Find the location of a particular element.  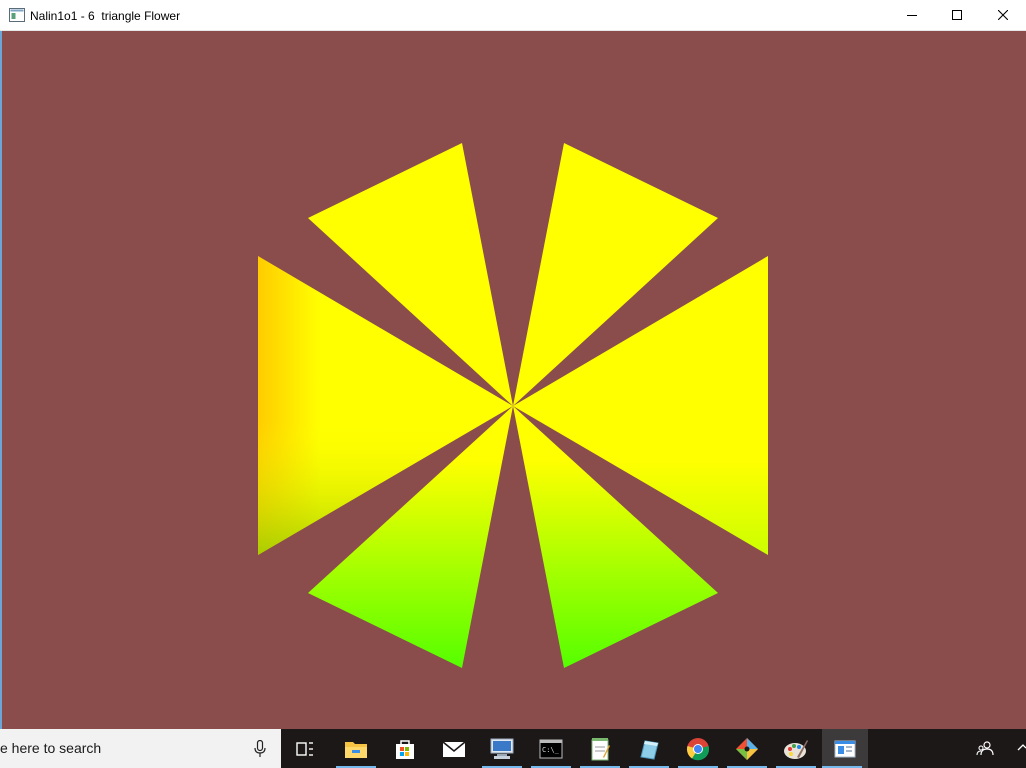

command-prompt-icon: C:\_ is located at coordinates (551, 748).